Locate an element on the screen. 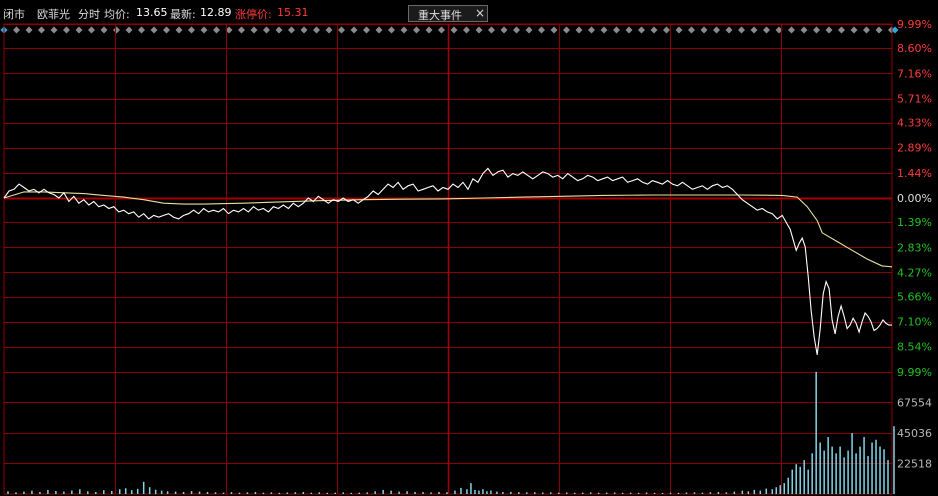 The image size is (938, 496). event-marker-row is located at coordinates (449, 30).